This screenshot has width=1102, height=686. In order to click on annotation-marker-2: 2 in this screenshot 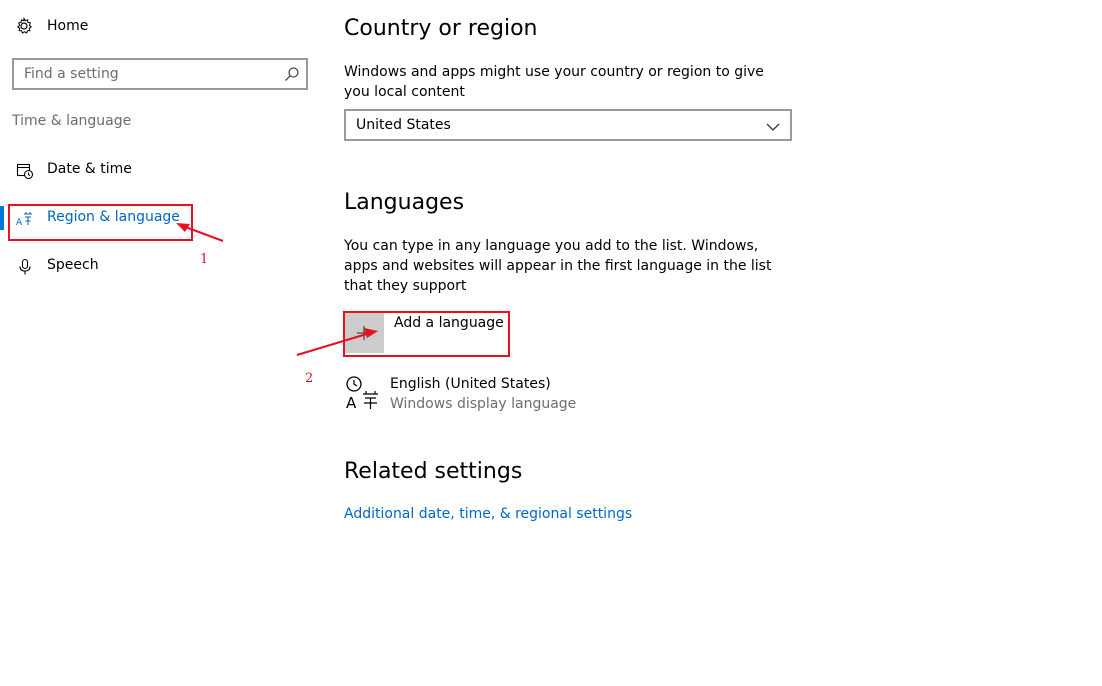, I will do `click(309, 378)`.